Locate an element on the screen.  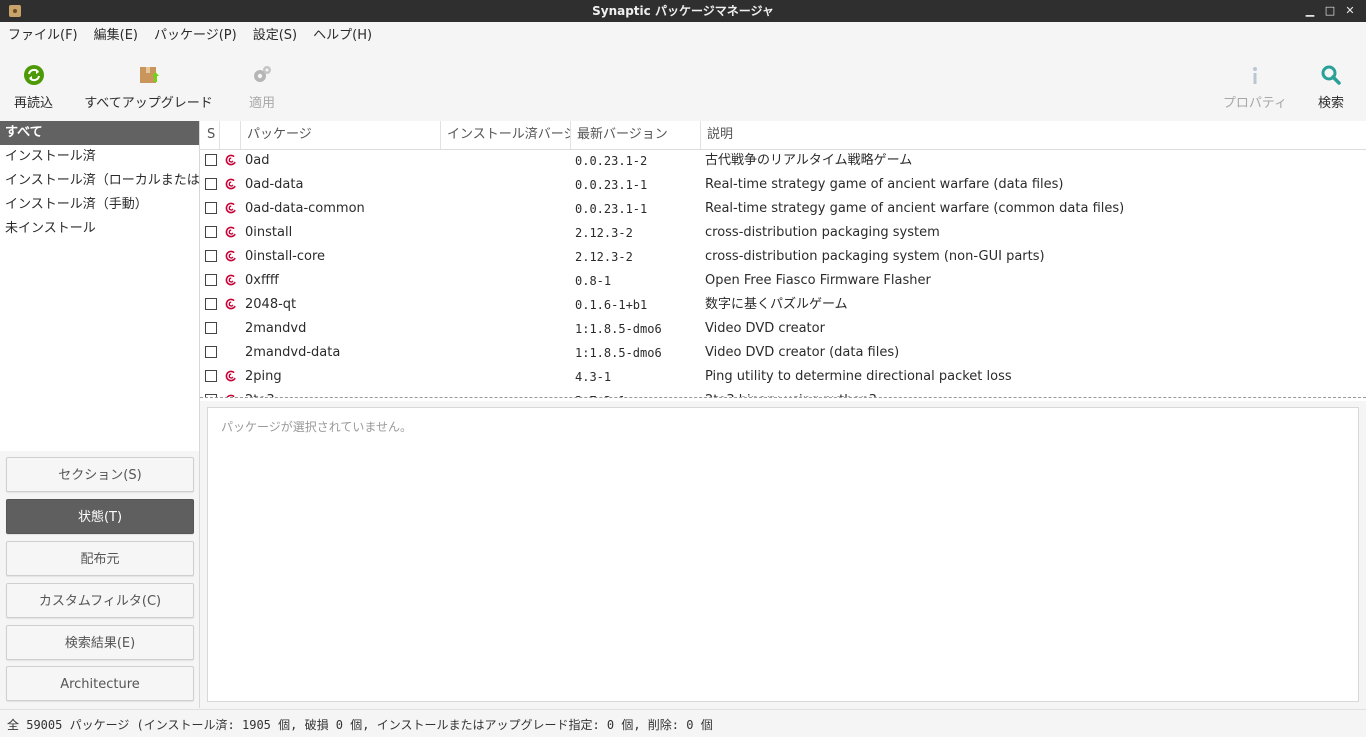
filter-item-installed-local: インストール済（ローカルまたは is located at coordinates (99, 181).